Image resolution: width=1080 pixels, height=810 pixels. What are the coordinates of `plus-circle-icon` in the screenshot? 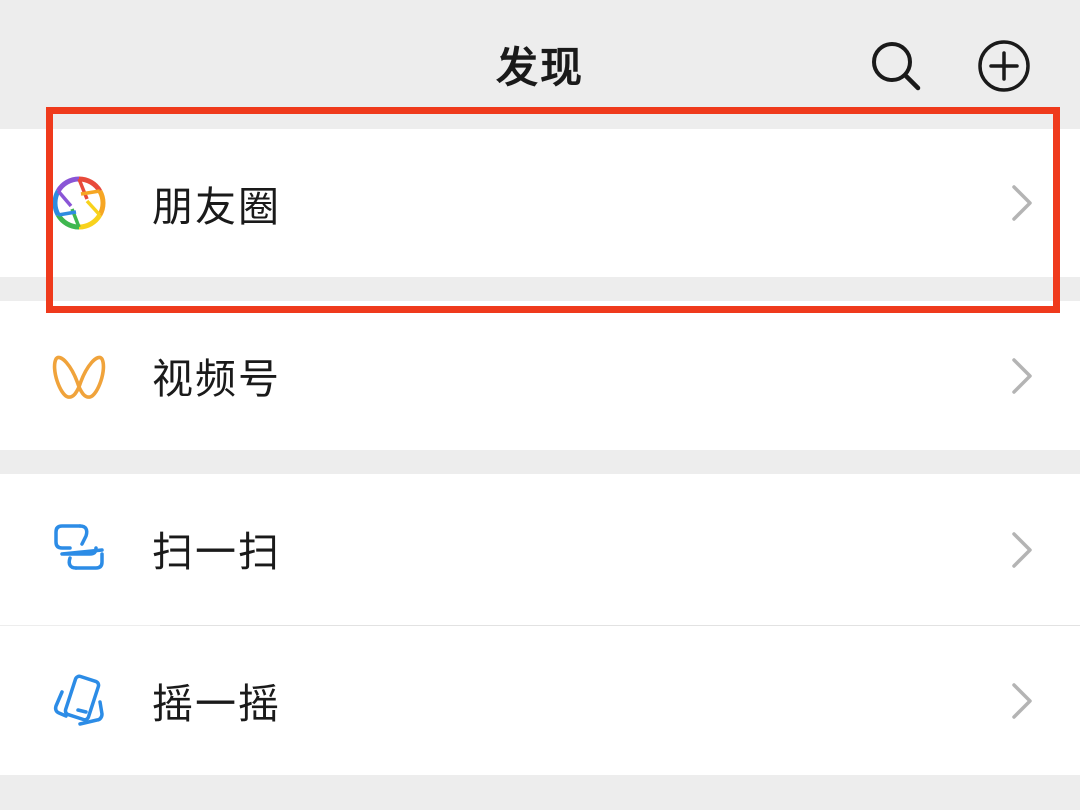 It's located at (1004, 66).